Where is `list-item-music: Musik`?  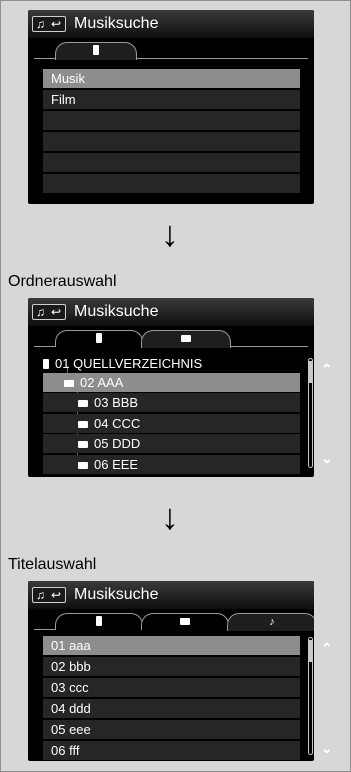
list-item-music: Musik is located at coordinates (171, 78).